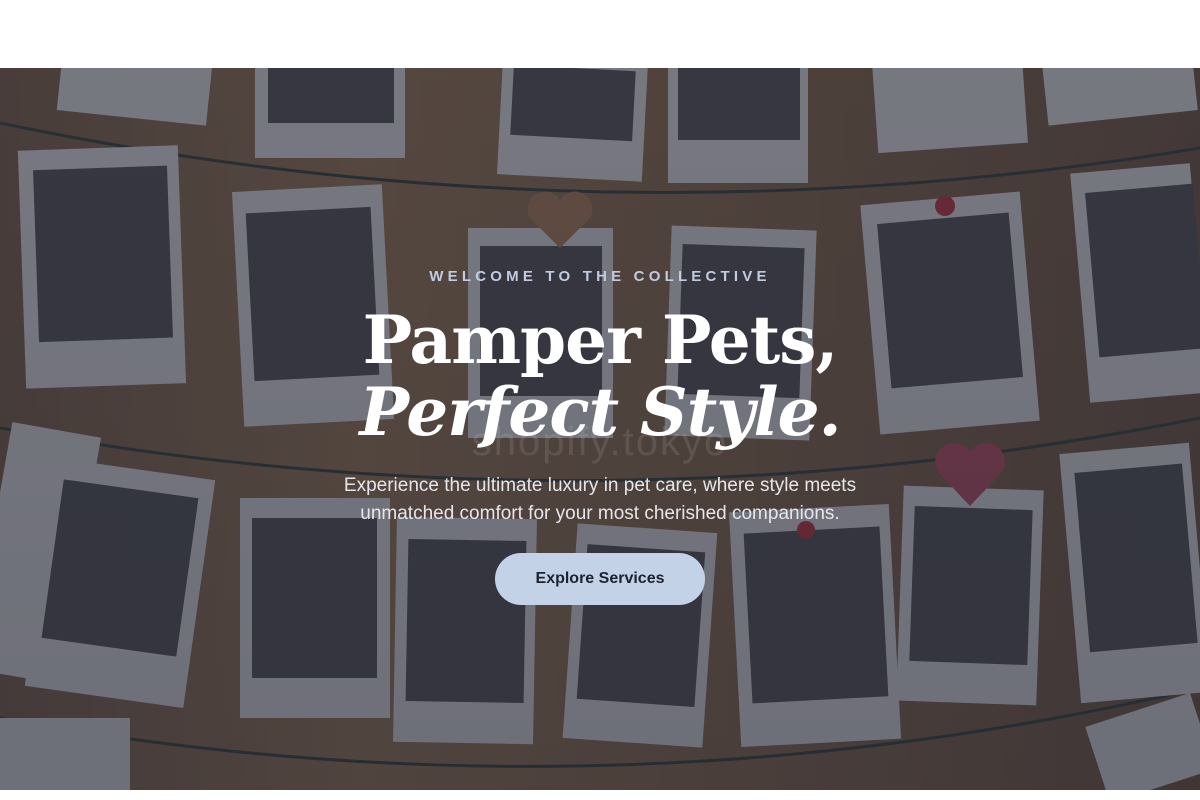  What do you see at coordinates (600, 412) in the screenshot?
I see `hero-title-line2: Perfect Style.` at bounding box center [600, 412].